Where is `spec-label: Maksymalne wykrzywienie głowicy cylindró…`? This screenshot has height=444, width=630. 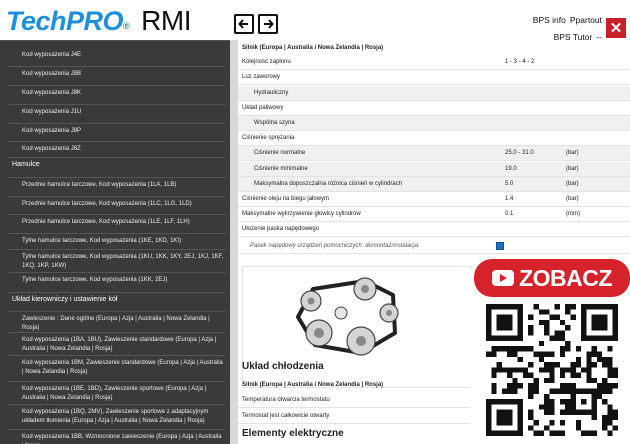 spec-label: Maksymalne wykrzywienie głowicy cylindró… is located at coordinates (301, 214).